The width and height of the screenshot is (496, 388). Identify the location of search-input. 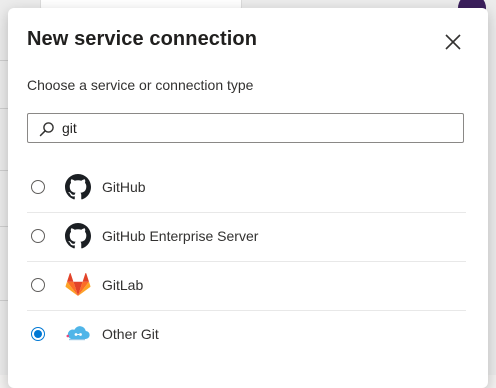
(257, 128).